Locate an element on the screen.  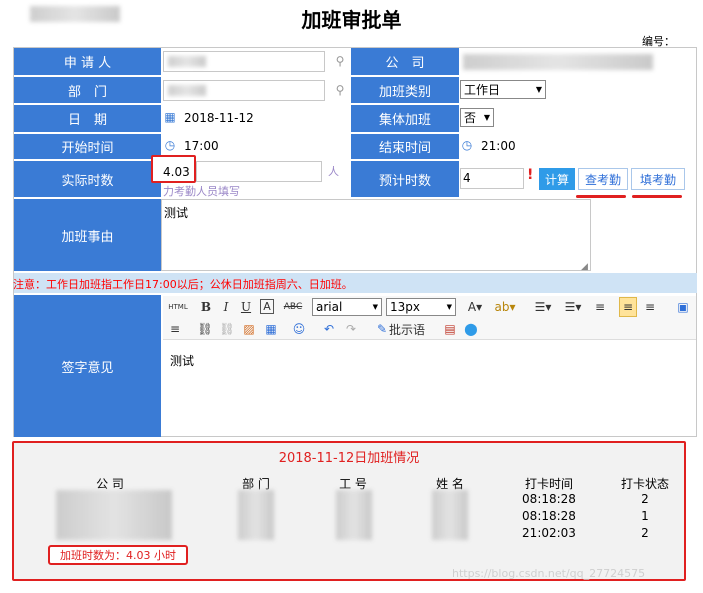
highlight-color-icon: ab▾ is located at coordinates (505, 307).